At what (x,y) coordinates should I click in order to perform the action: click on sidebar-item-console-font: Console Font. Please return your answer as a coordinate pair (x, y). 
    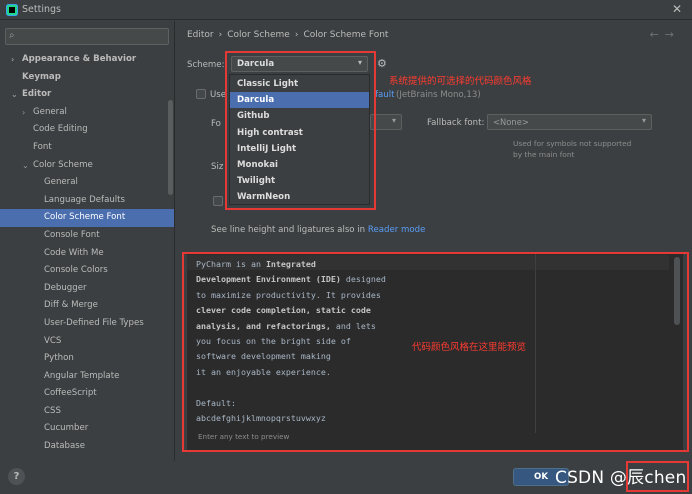
    Looking at the image, I should click on (87, 236).